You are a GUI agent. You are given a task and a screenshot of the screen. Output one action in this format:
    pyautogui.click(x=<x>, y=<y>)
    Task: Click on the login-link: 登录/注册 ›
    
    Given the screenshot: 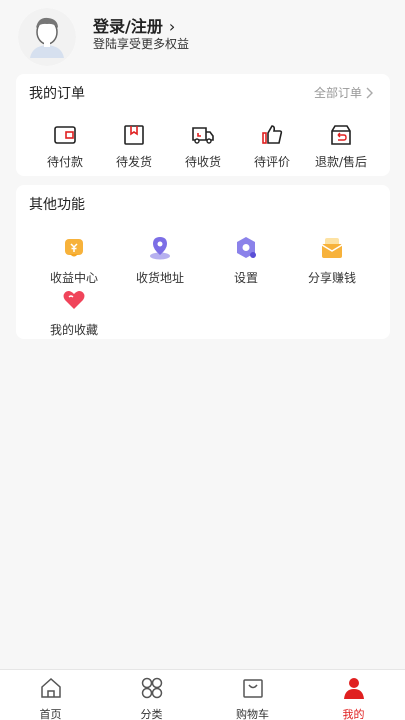 What is the action you would take?
    pyautogui.click(x=134, y=25)
    